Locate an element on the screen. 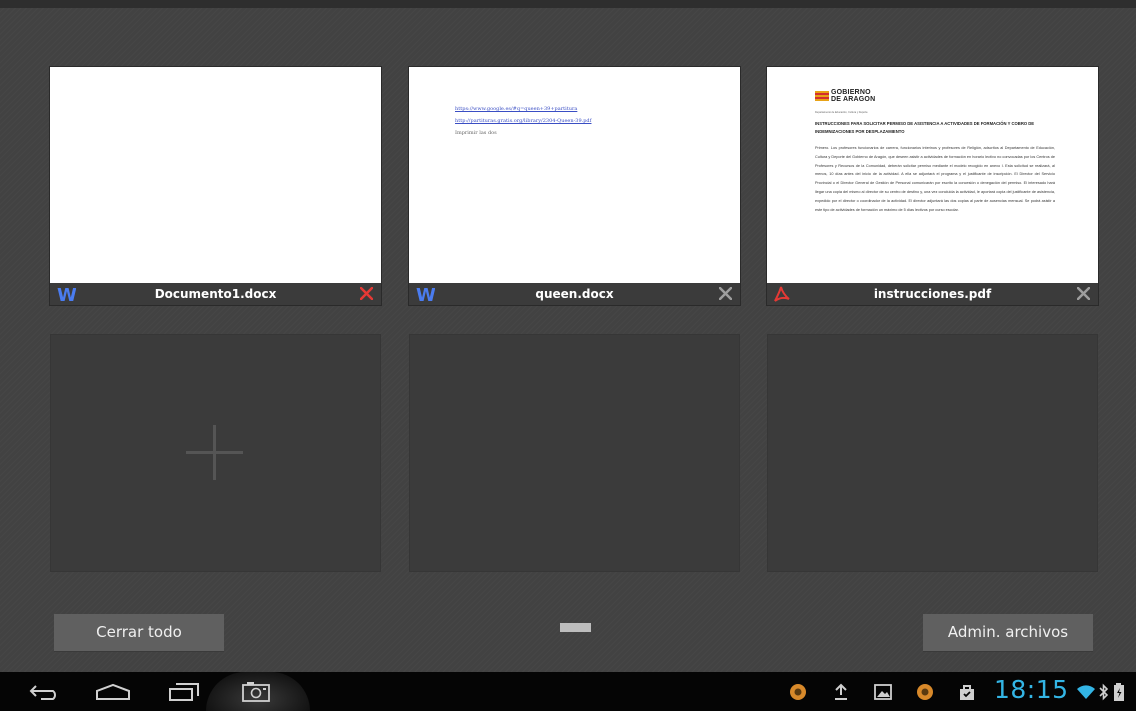 Image resolution: width=1136 pixels, height=711 pixels. camera-icon is located at coordinates (256, 691).